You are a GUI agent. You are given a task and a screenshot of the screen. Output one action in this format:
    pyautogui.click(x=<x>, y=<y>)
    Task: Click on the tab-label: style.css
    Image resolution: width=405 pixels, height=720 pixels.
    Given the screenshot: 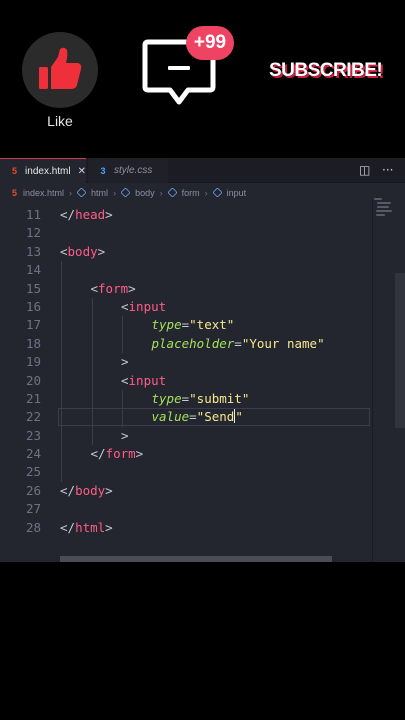 What is the action you would take?
    pyautogui.click(x=133, y=170)
    